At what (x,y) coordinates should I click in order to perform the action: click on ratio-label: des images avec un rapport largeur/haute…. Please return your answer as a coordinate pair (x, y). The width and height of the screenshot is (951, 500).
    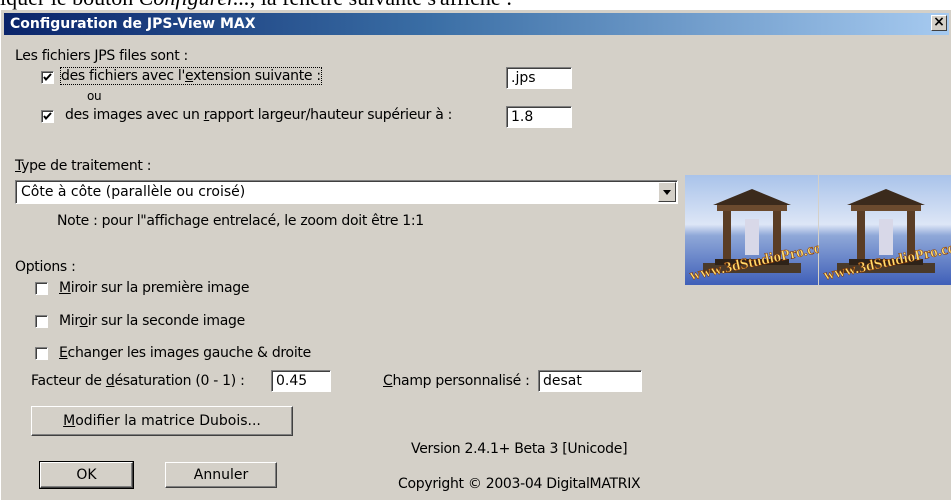
    Looking at the image, I should click on (258, 115).